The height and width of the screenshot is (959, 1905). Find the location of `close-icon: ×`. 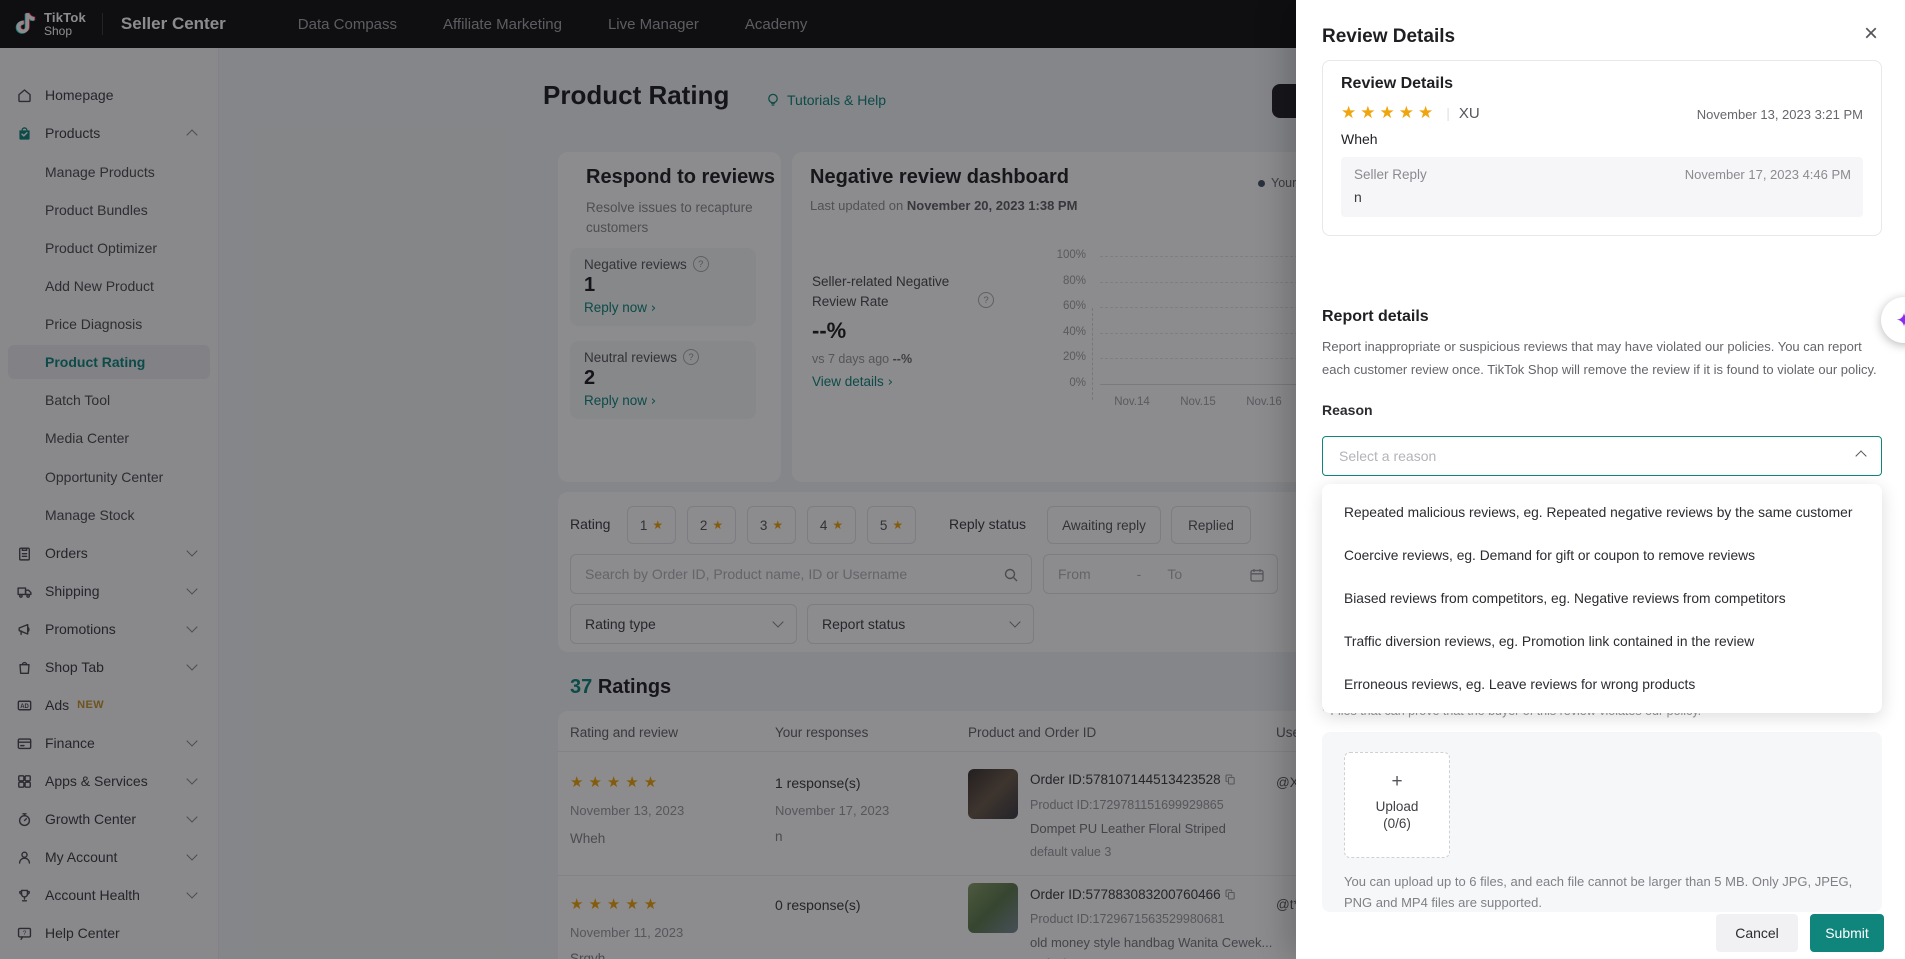

close-icon: × is located at coordinates (1871, 34).